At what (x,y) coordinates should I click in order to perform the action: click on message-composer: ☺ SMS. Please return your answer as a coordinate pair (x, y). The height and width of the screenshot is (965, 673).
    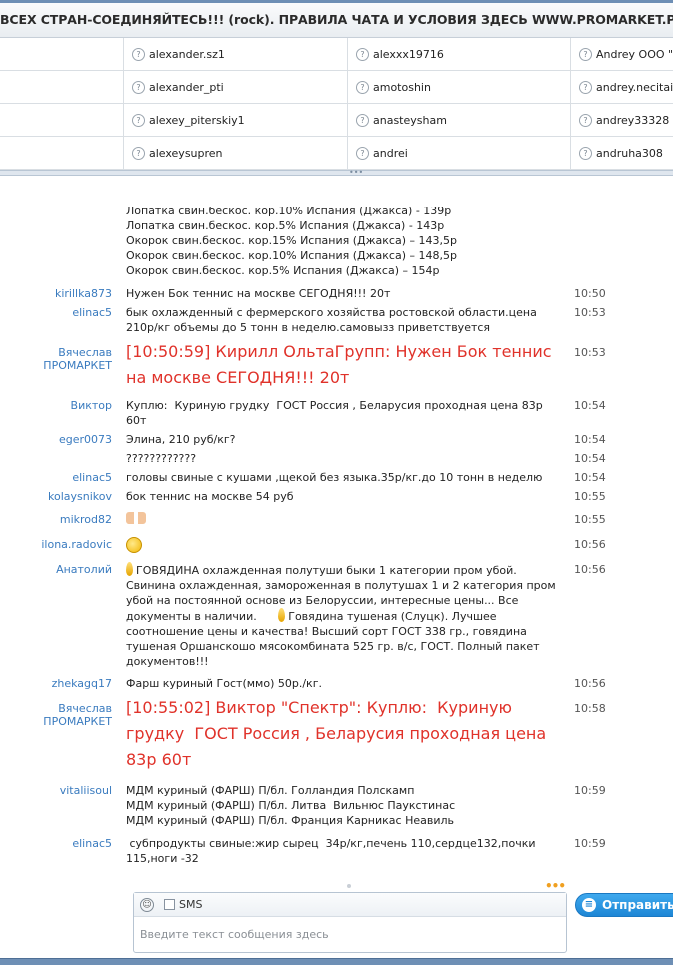
    Looking at the image, I should click on (350, 922).